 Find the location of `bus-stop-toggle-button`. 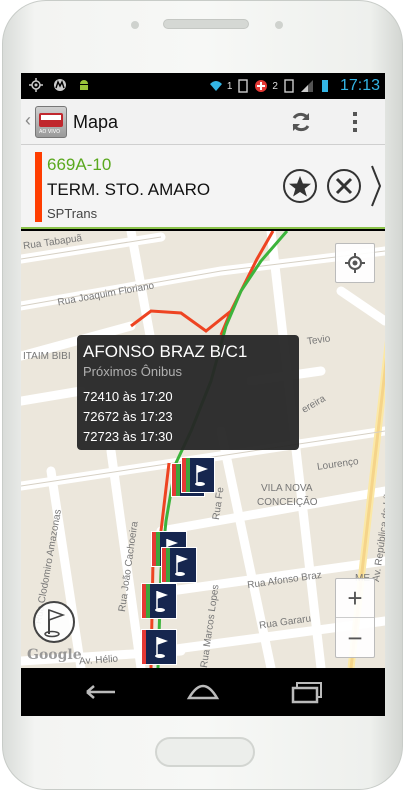

bus-stop-toggle-button is located at coordinates (54, 622).